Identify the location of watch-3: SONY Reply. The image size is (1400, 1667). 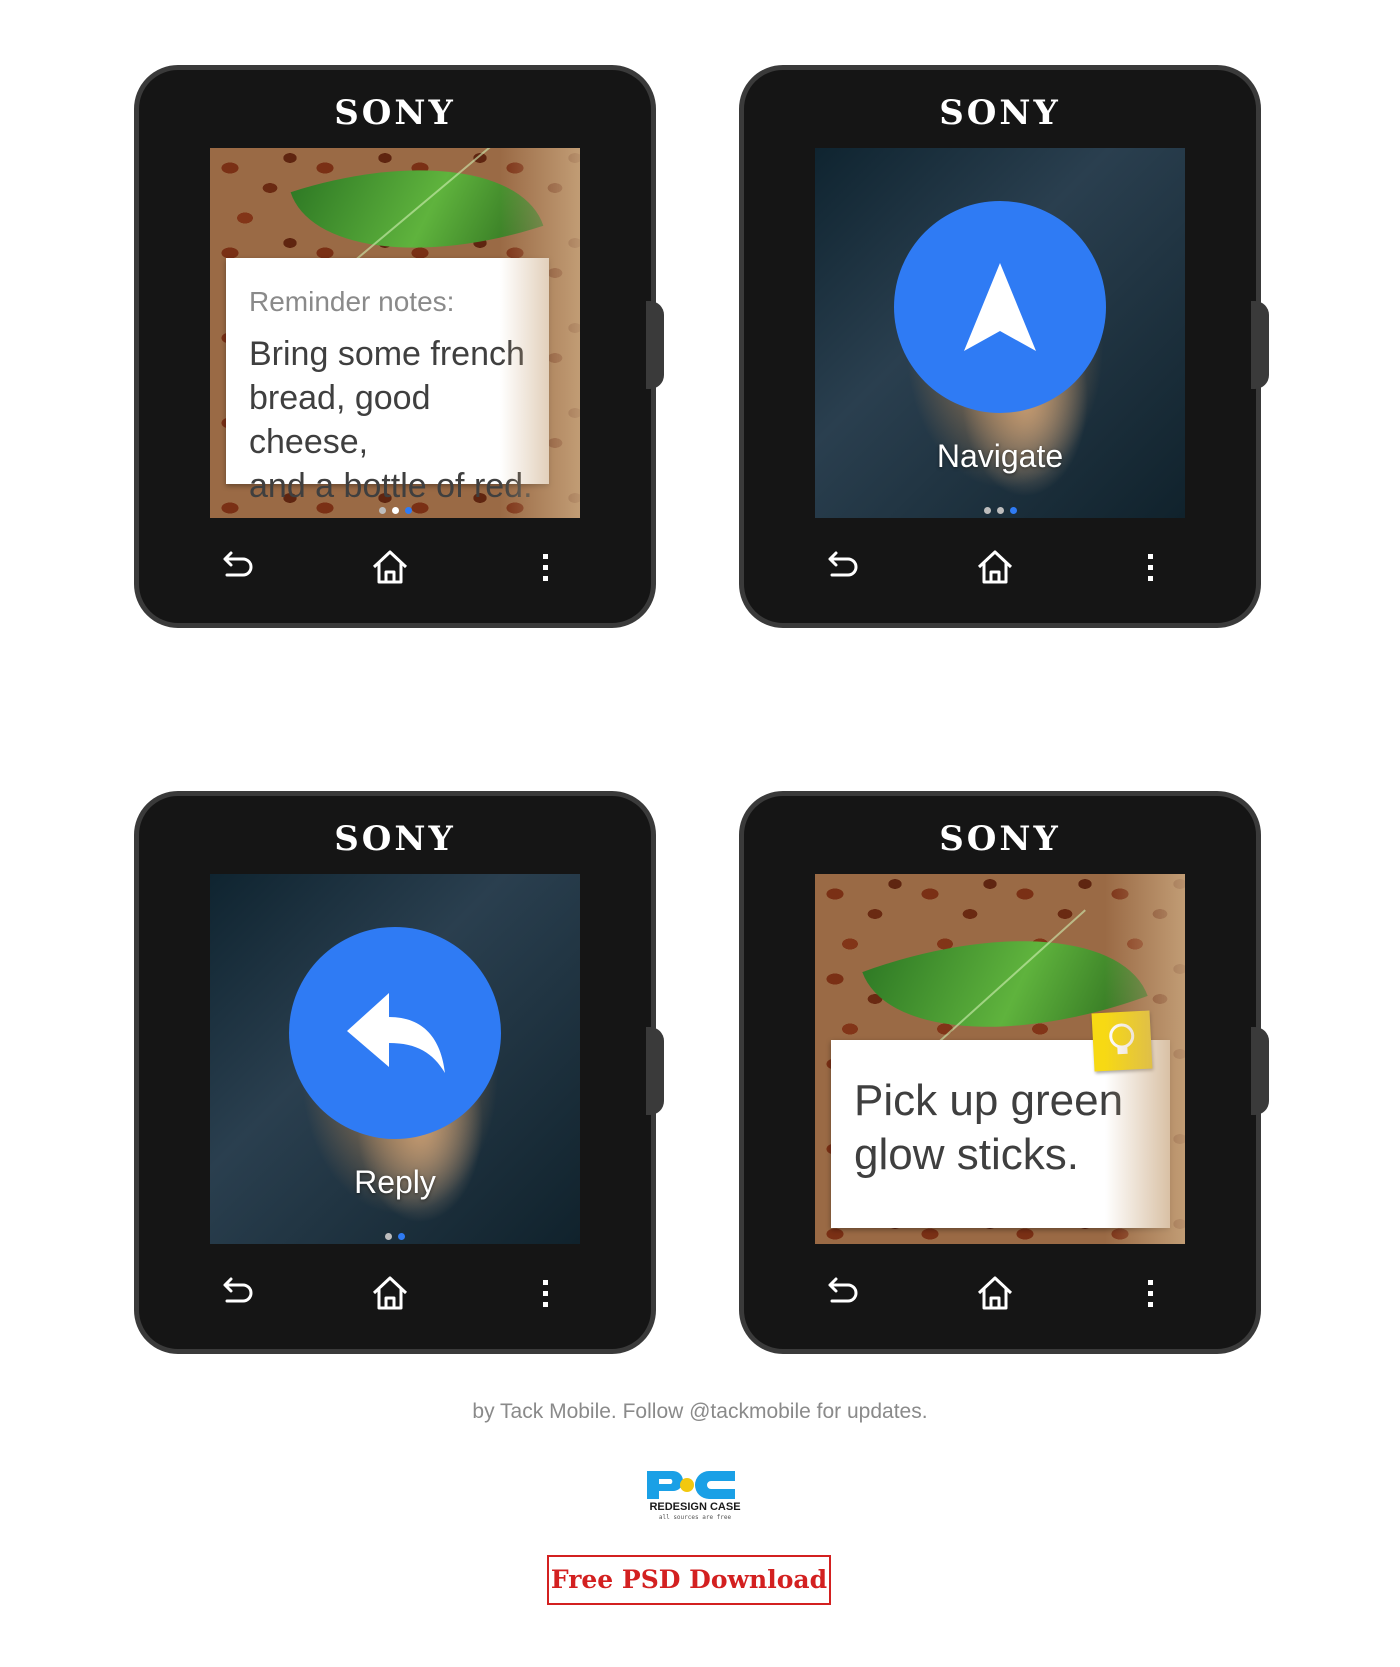
(399, 1072).